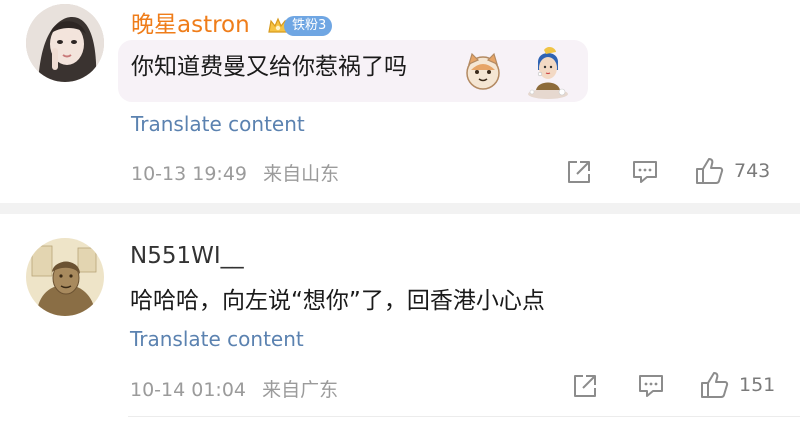  What do you see at coordinates (188, 390) in the screenshot?
I see `timestamp: 10-14 01:04` at bounding box center [188, 390].